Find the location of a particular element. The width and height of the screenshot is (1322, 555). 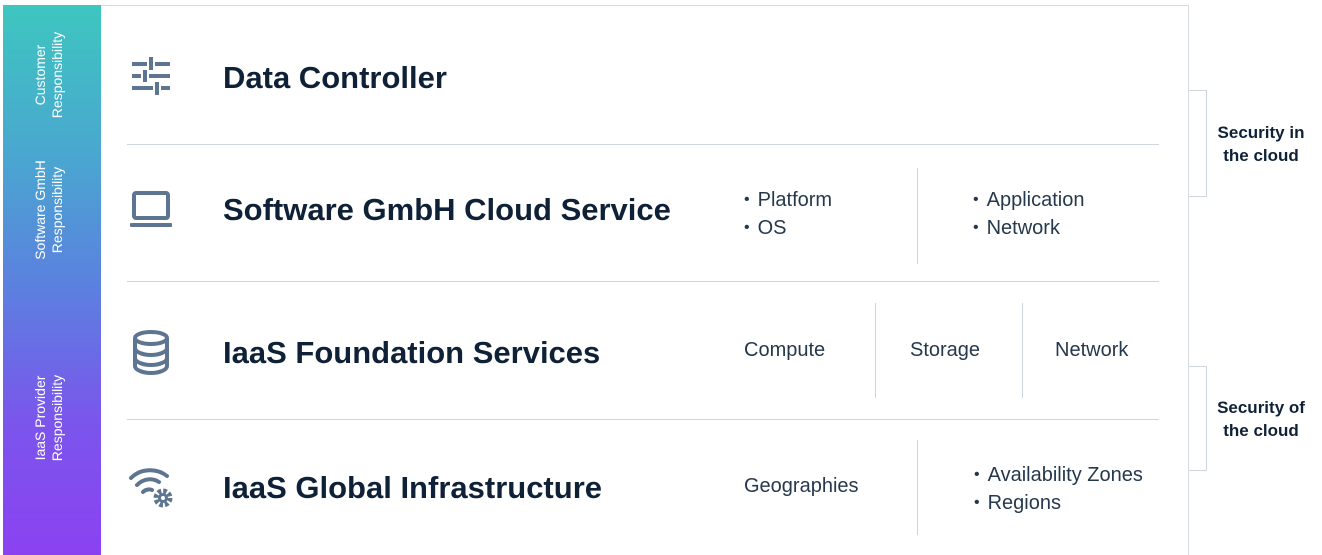

list-item: Network is located at coordinates (1028, 229).